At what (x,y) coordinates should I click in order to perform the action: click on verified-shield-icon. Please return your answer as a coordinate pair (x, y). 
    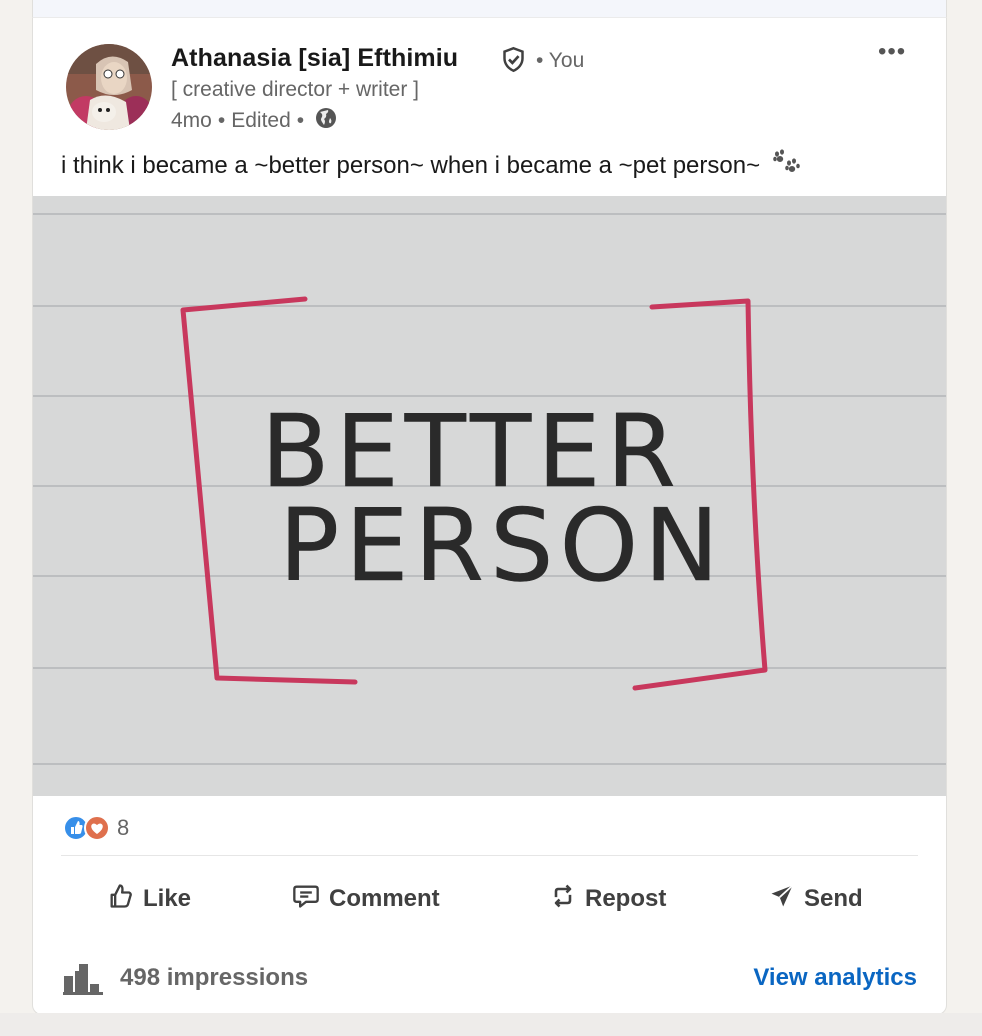
    Looking at the image, I should click on (513, 62).